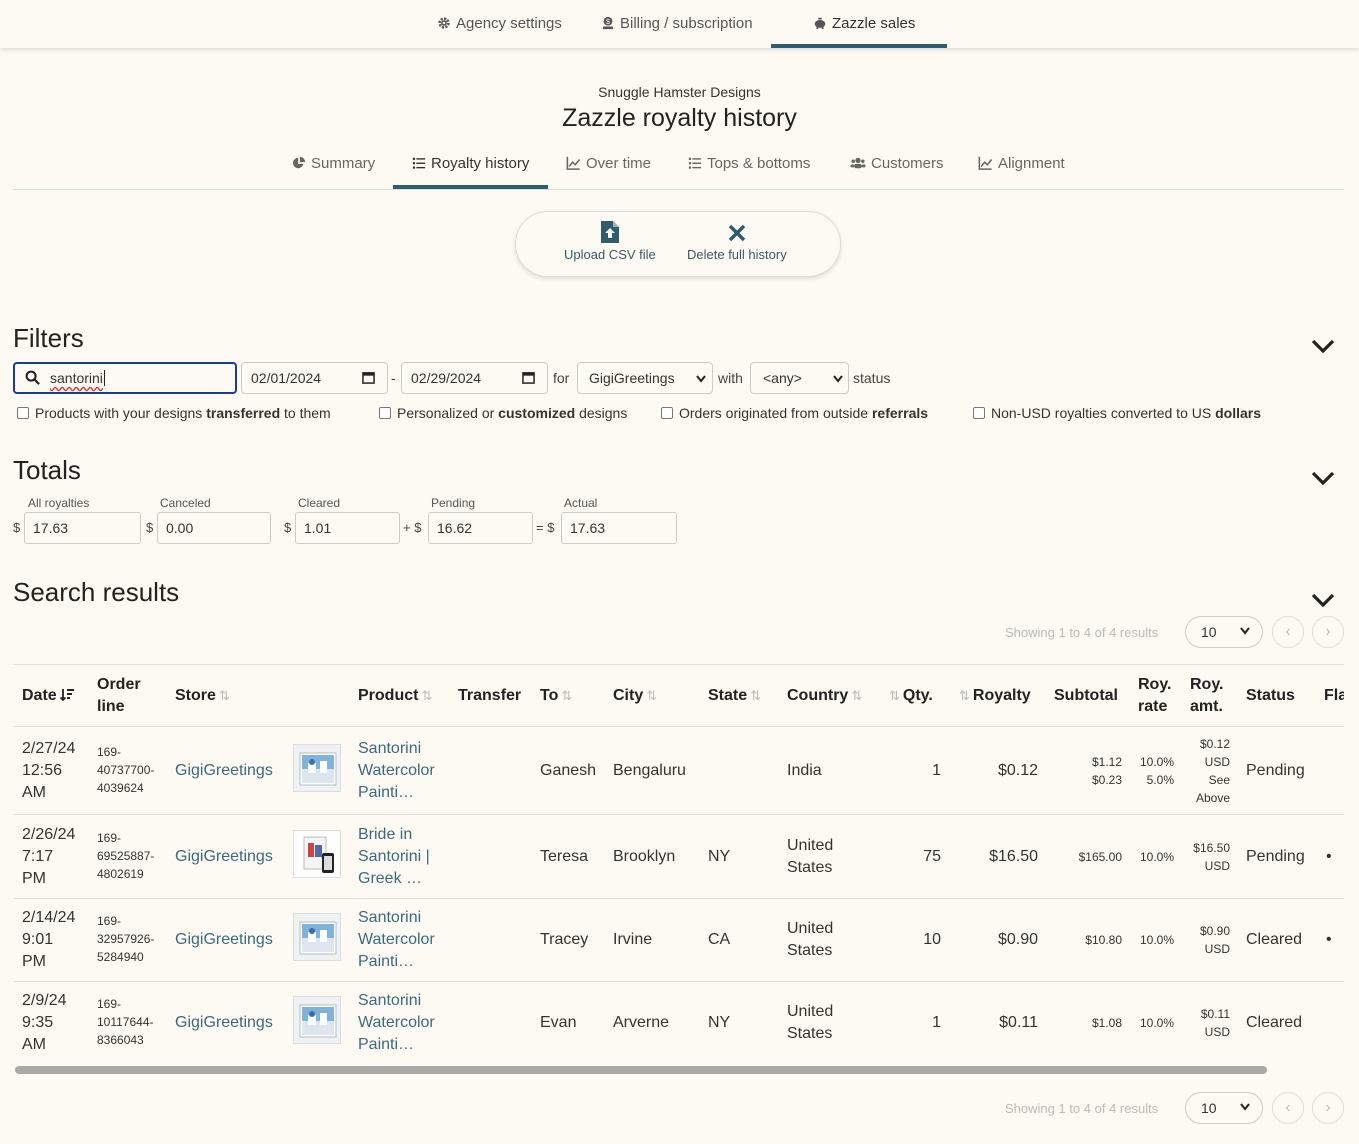 The height and width of the screenshot is (1144, 1359). I want to click on royalty-cell: $0.12, so click(1017, 770).